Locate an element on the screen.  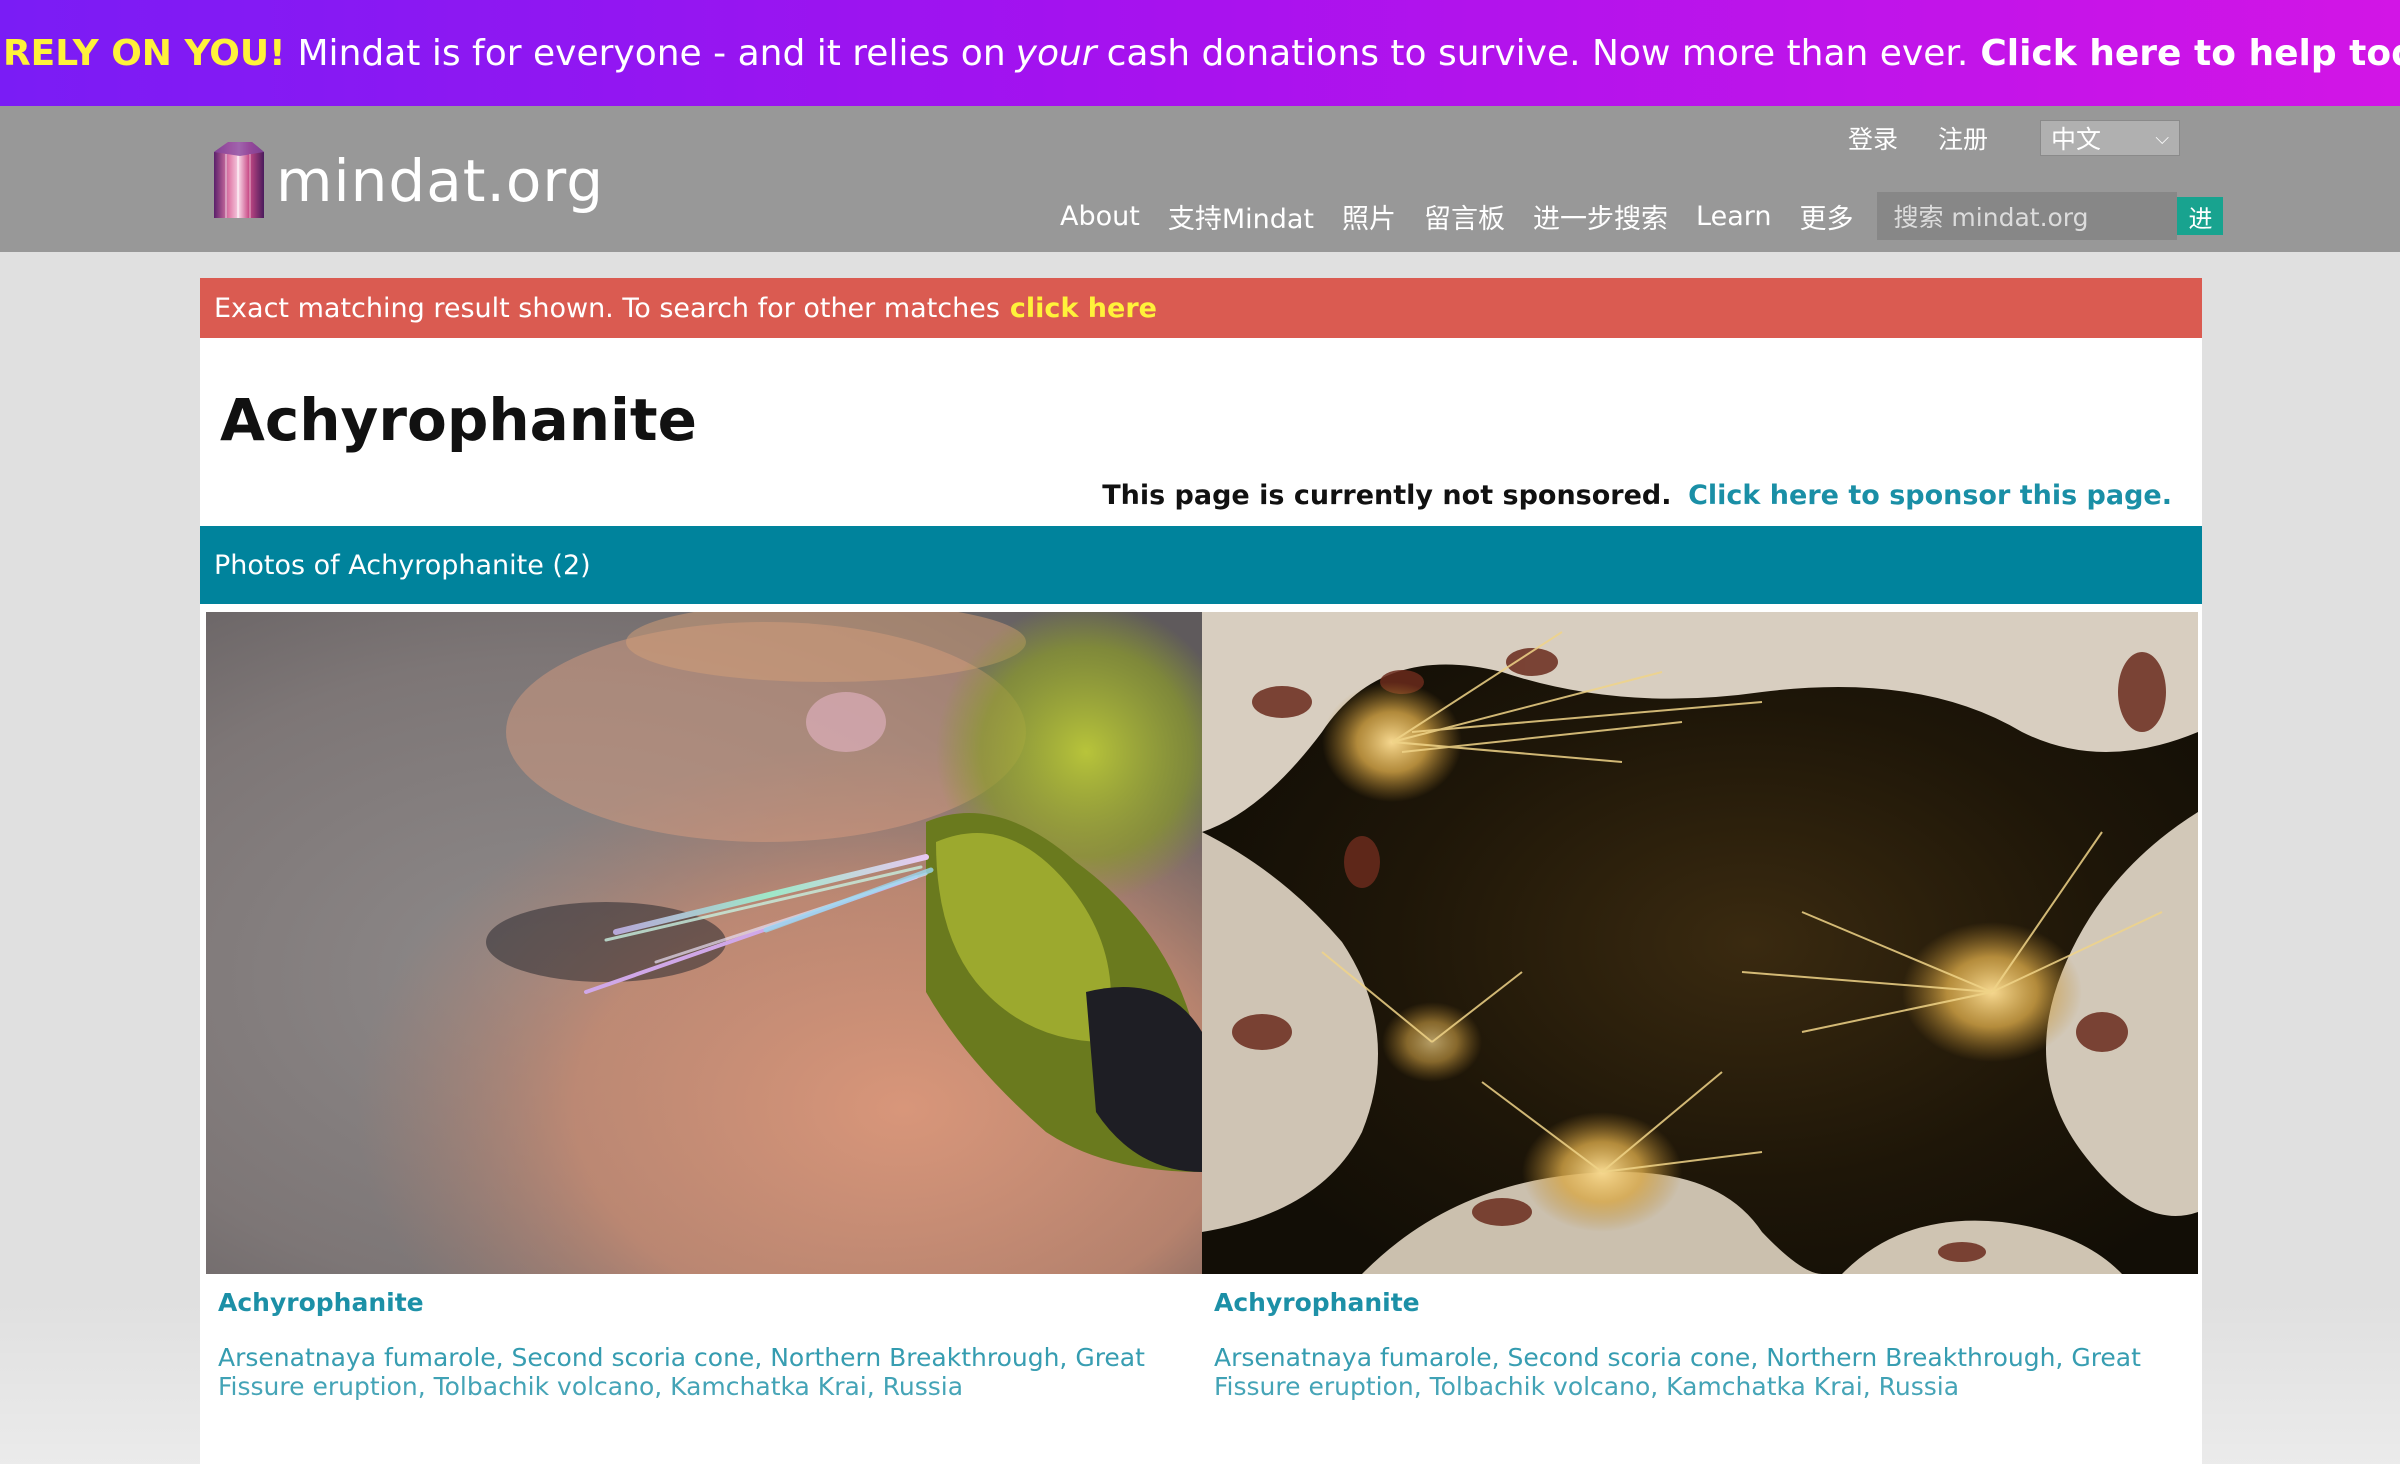
nav-item-learn: Learn is located at coordinates (1733, 216).